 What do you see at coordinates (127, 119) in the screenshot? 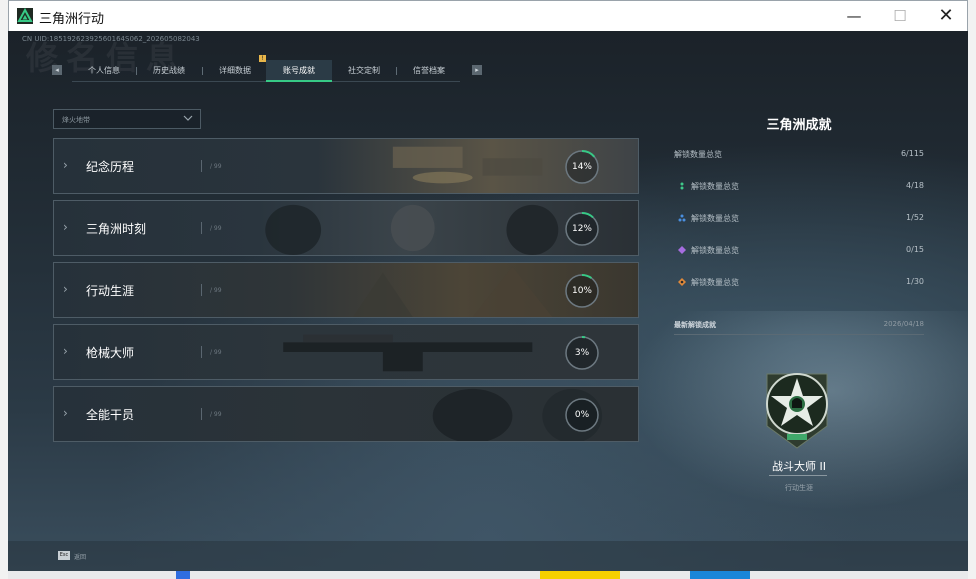
I see `mode-filter-dropdown: 烽火地带` at bounding box center [127, 119].